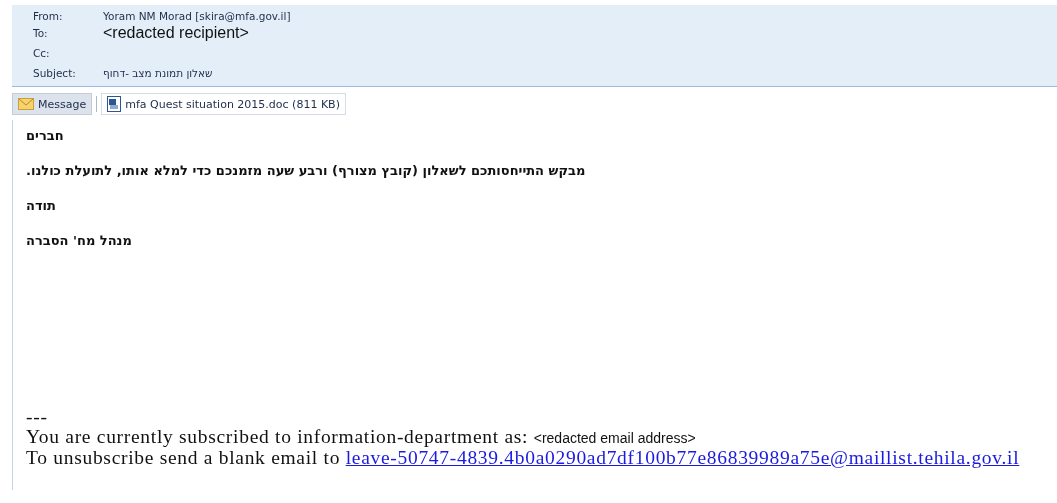 The width and height of the screenshot is (1057, 503). What do you see at coordinates (176, 33) in the screenshot?
I see `field-value: <redacted recipient>` at bounding box center [176, 33].